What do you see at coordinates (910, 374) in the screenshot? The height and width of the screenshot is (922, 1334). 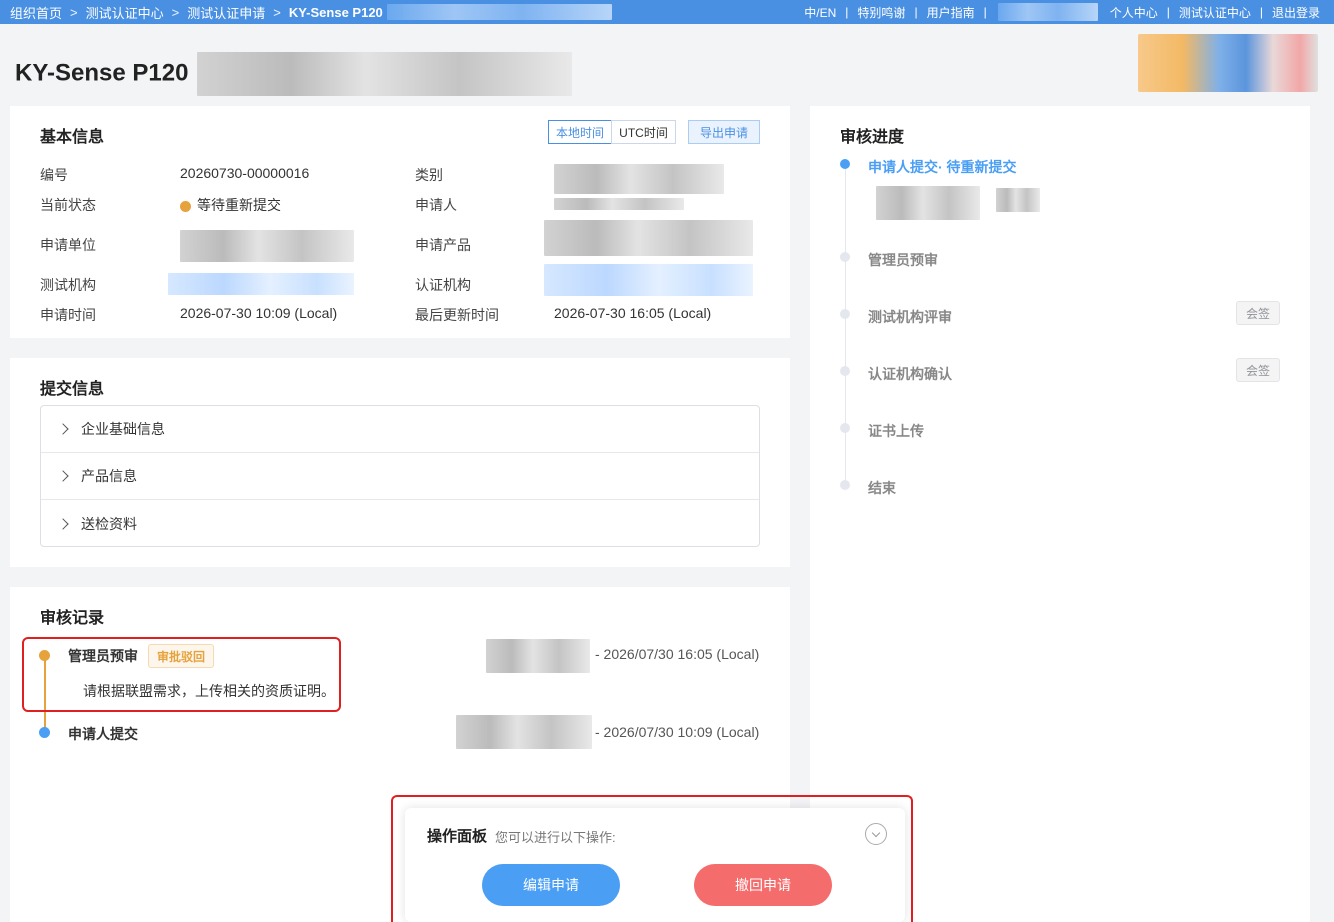 I see `step-cert-org-confirm: 认证机构确认` at bounding box center [910, 374].